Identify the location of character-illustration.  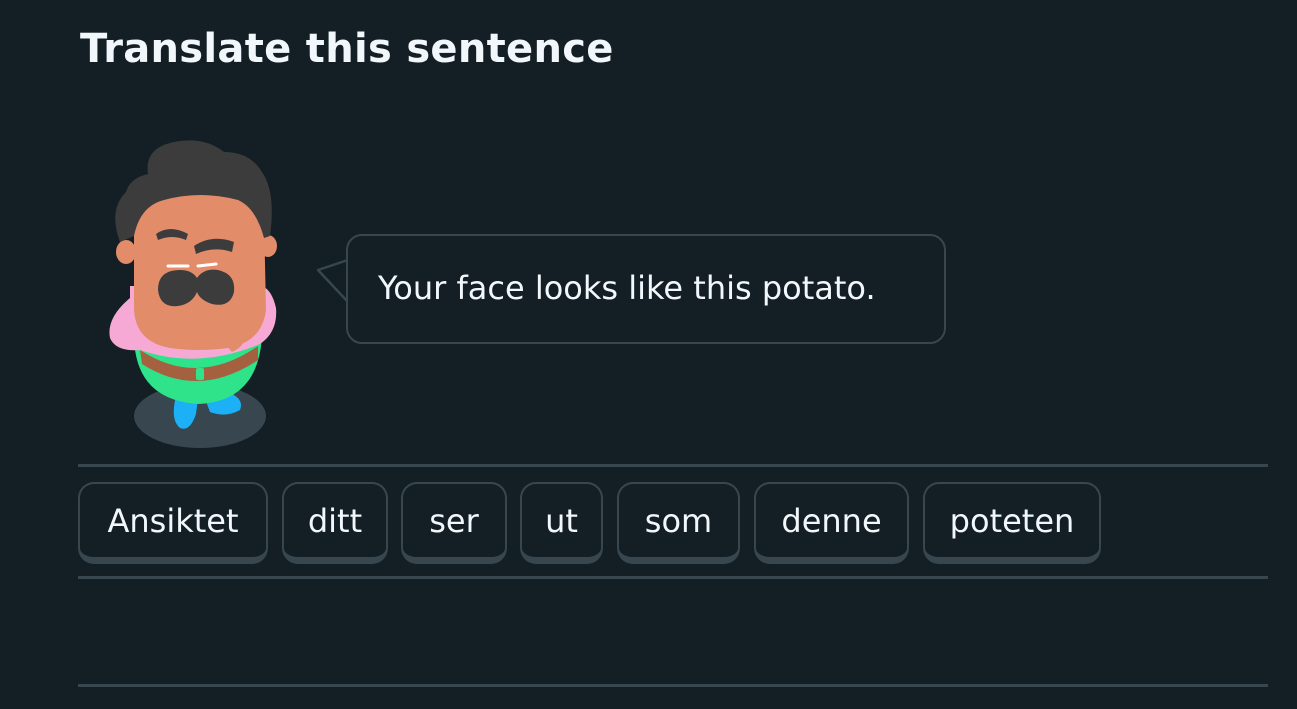
(193, 294).